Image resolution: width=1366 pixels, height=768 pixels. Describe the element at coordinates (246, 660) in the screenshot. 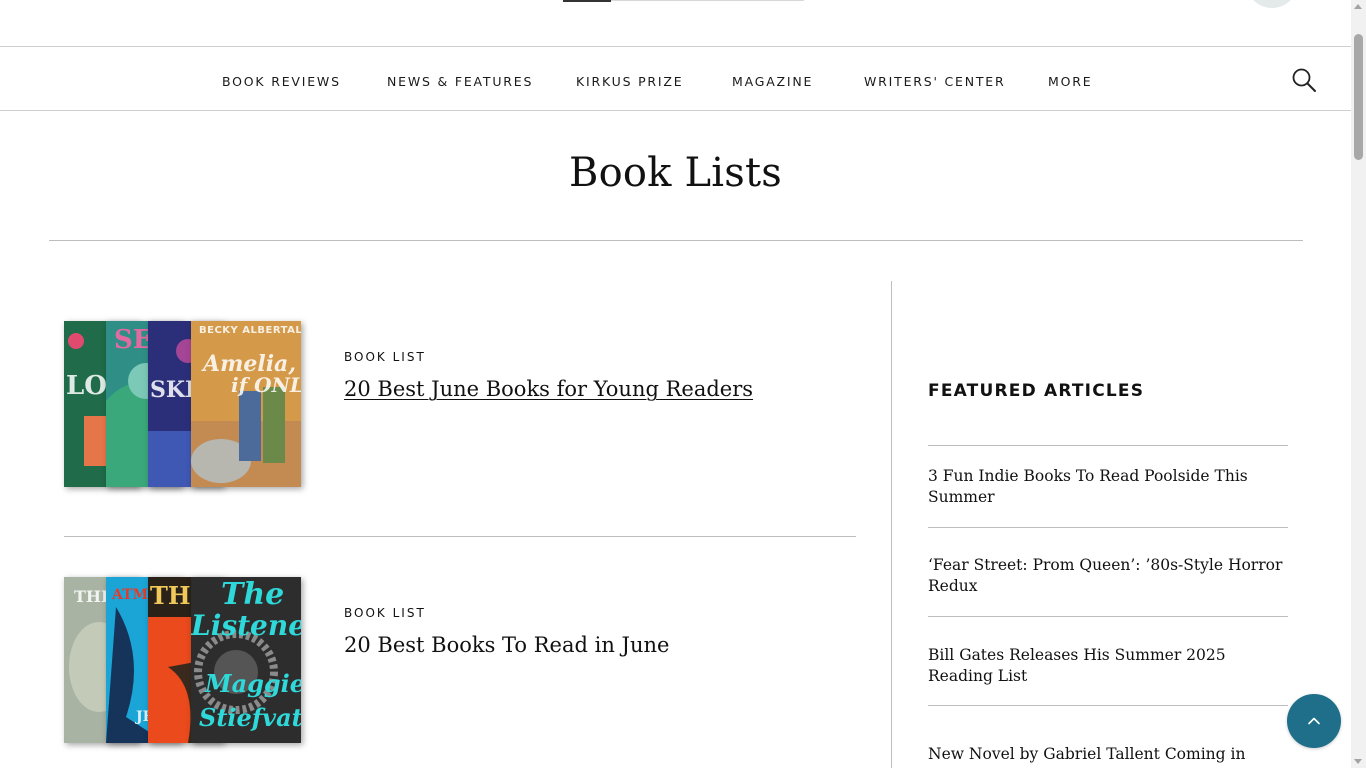

I see `book-cover: The Listeners Maggie Stiefvater` at that location.